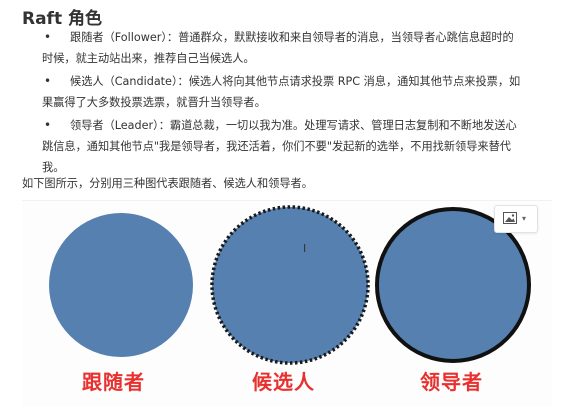 The image size is (581, 410). Describe the element at coordinates (113, 382) in the screenshot. I see `label-follower: 跟随者` at that location.